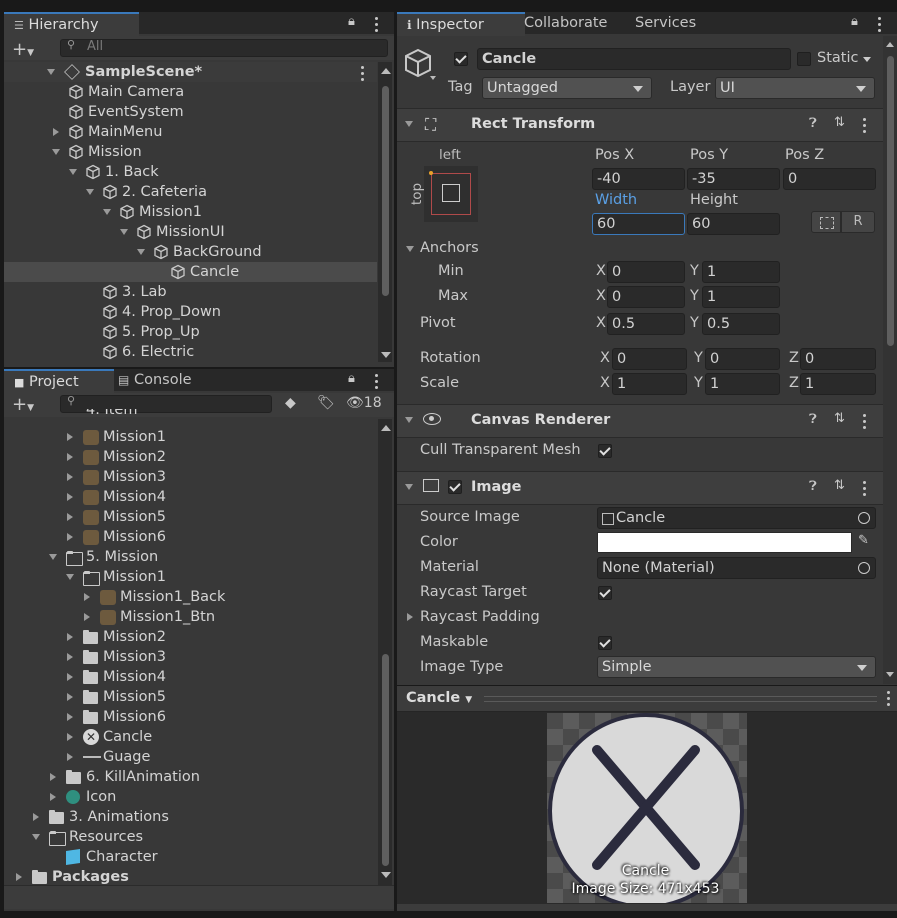 This screenshot has height=918, width=897. What do you see at coordinates (634, 59) in the screenshot?
I see `object-name-input: Cancle` at bounding box center [634, 59].